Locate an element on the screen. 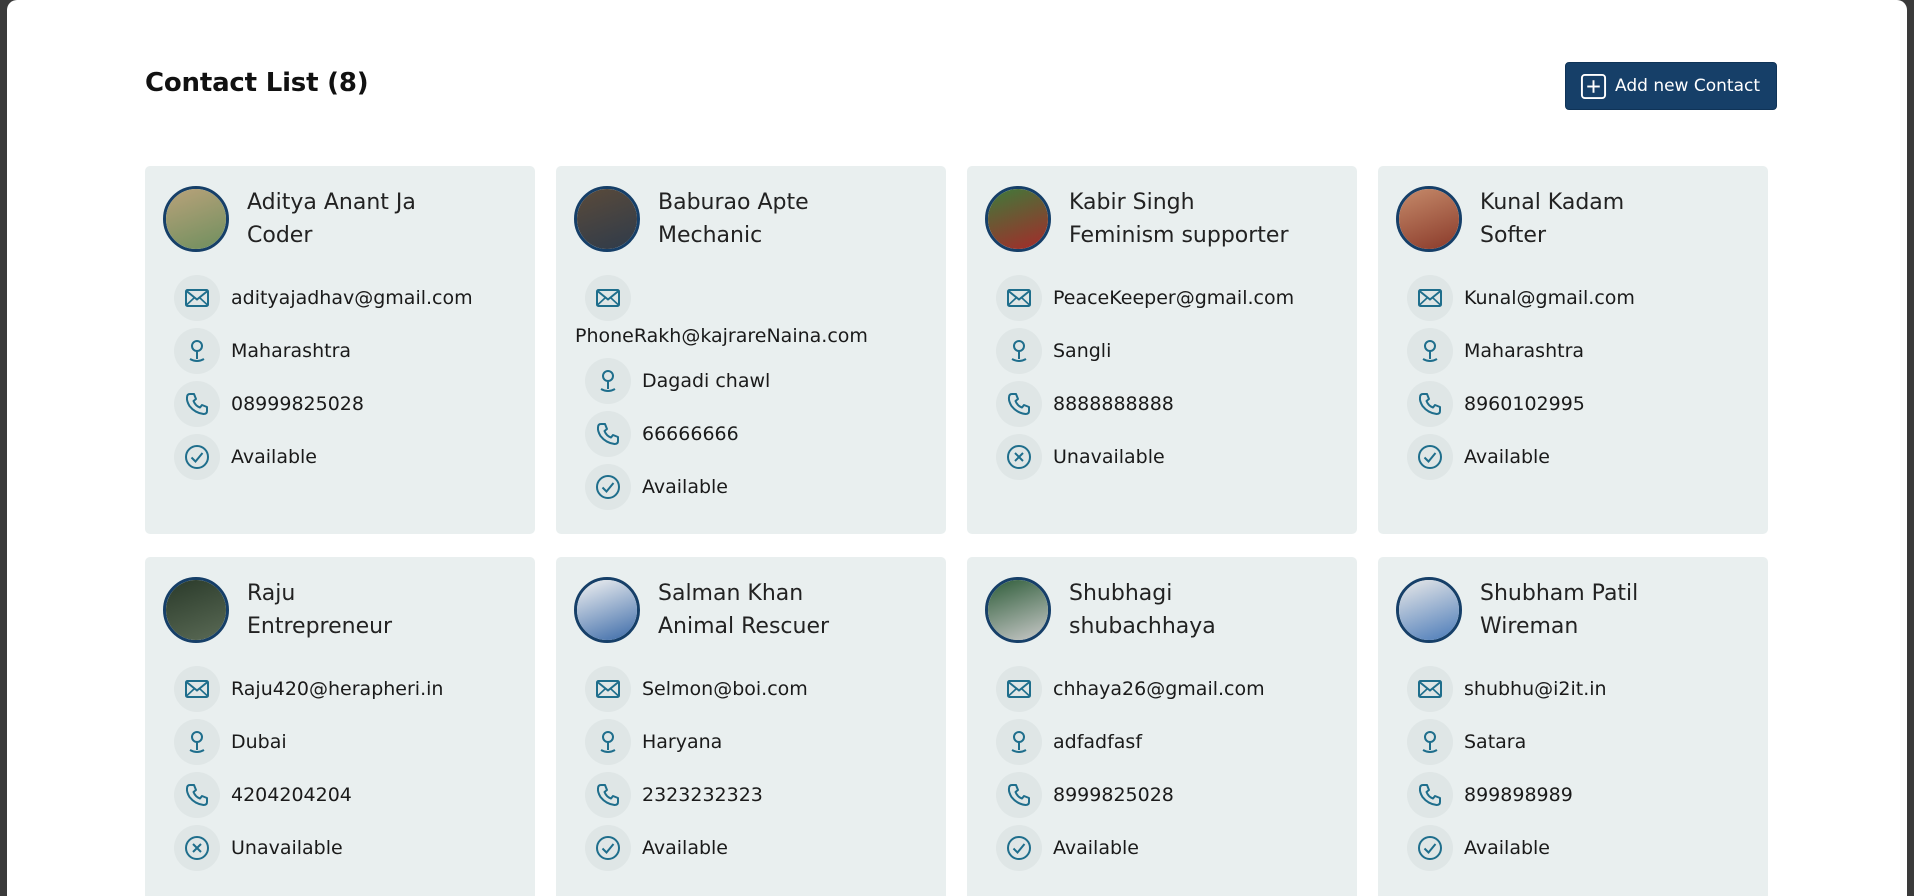  contact-details: shubhu@i2it.in Satara 899898989 Available is located at coordinates (1507, 772).